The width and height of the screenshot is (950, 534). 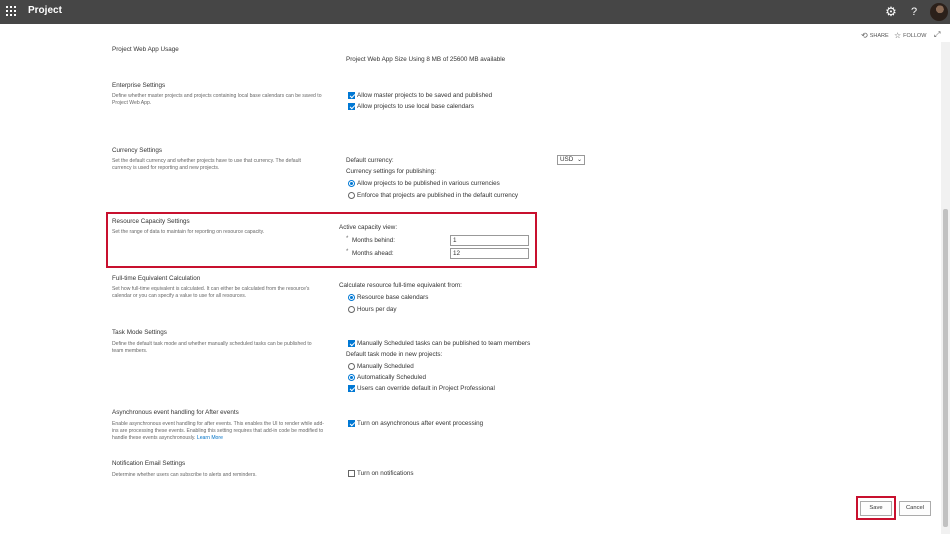 What do you see at coordinates (149, 463) in the screenshot?
I see `notification-title: Notification Email Settings` at bounding box center [149, 463].